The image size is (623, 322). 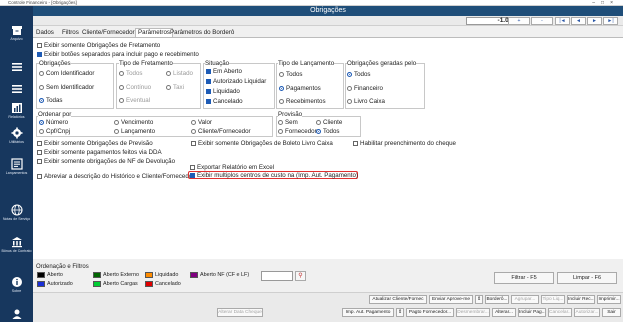 I want to click on radio-ord-numero: Número, so click(x=53, y=122).